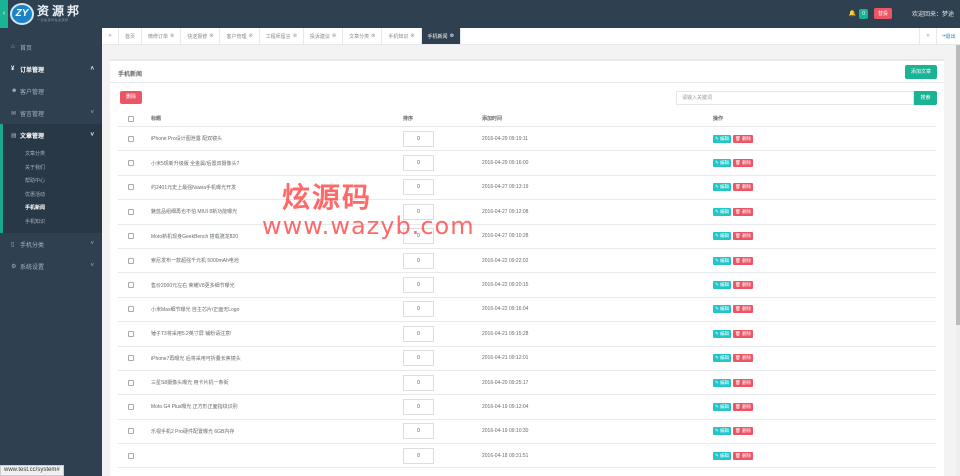 The height and width of the screenshot is (476, 960). I want to click on tab-active: 手机新闻 ⊗, so click(441, 36).